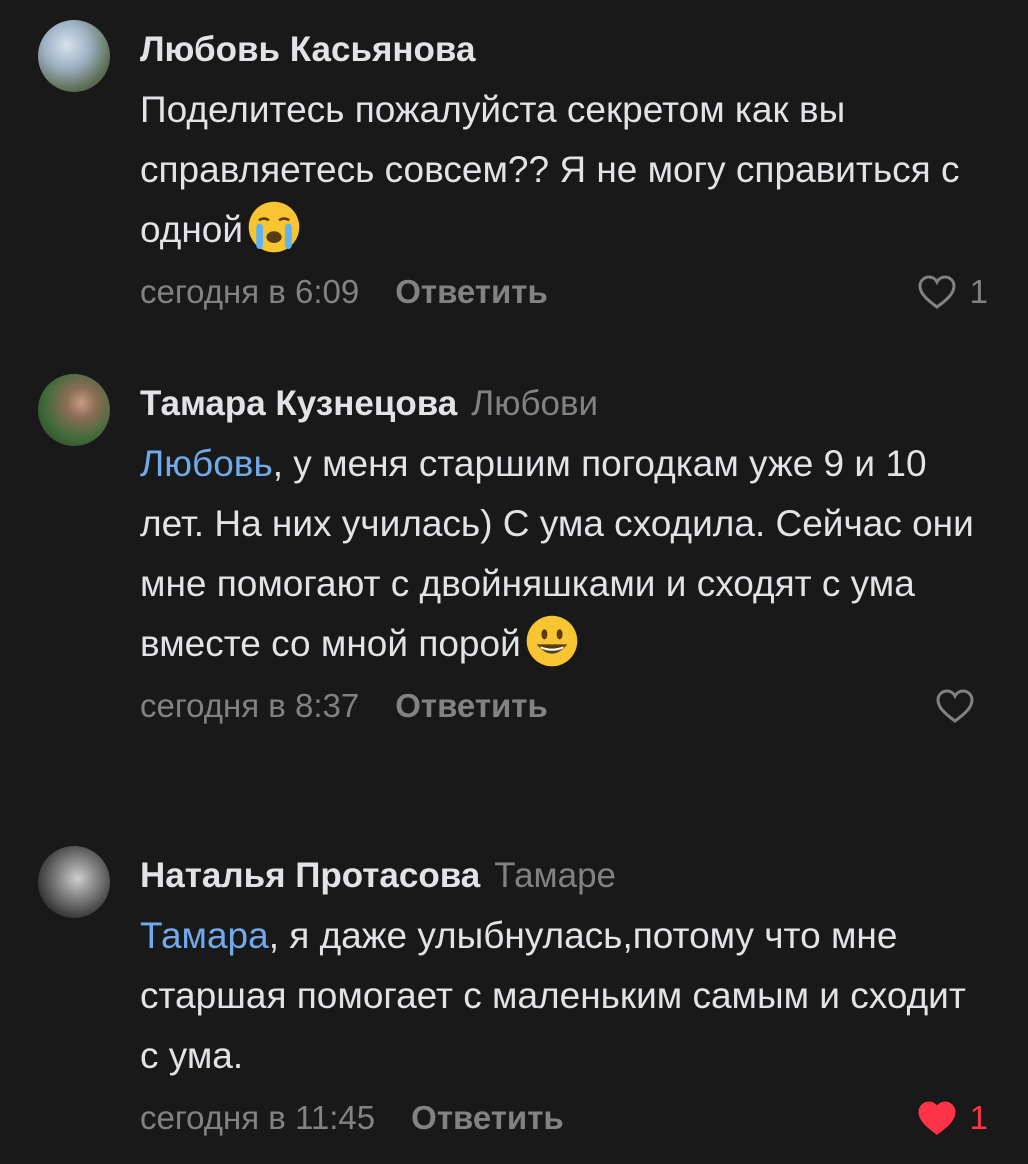 Image resolution: width=1028 pixels, height=1164 pixels. Describe the element at coordinates (258, 1117) in the screenshot. I see `timestamp: сегодня в 11:45` at that location.